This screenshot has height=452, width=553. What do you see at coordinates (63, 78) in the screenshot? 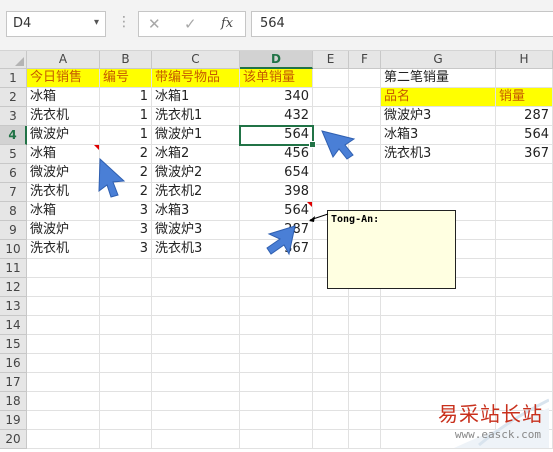
I see `table-header-cell: 今日销售` at bounding box center [63, 78].